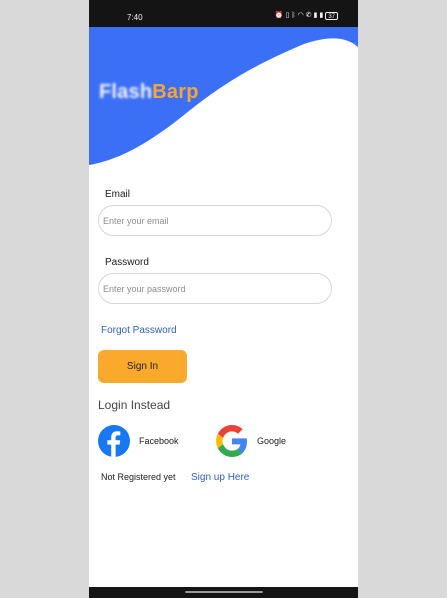 The height and width of the screenshot is (598, 447). I want to click on email-label: Email, so click(118, 194).